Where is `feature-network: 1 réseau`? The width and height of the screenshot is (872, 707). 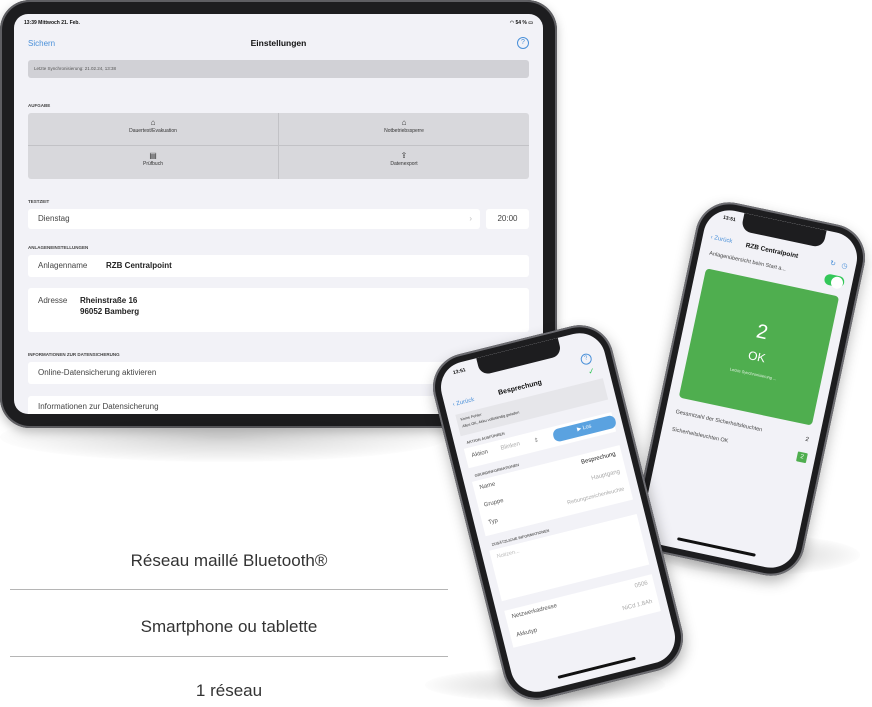 feature-network: 1 réseau is located at coordinates (229, 690).